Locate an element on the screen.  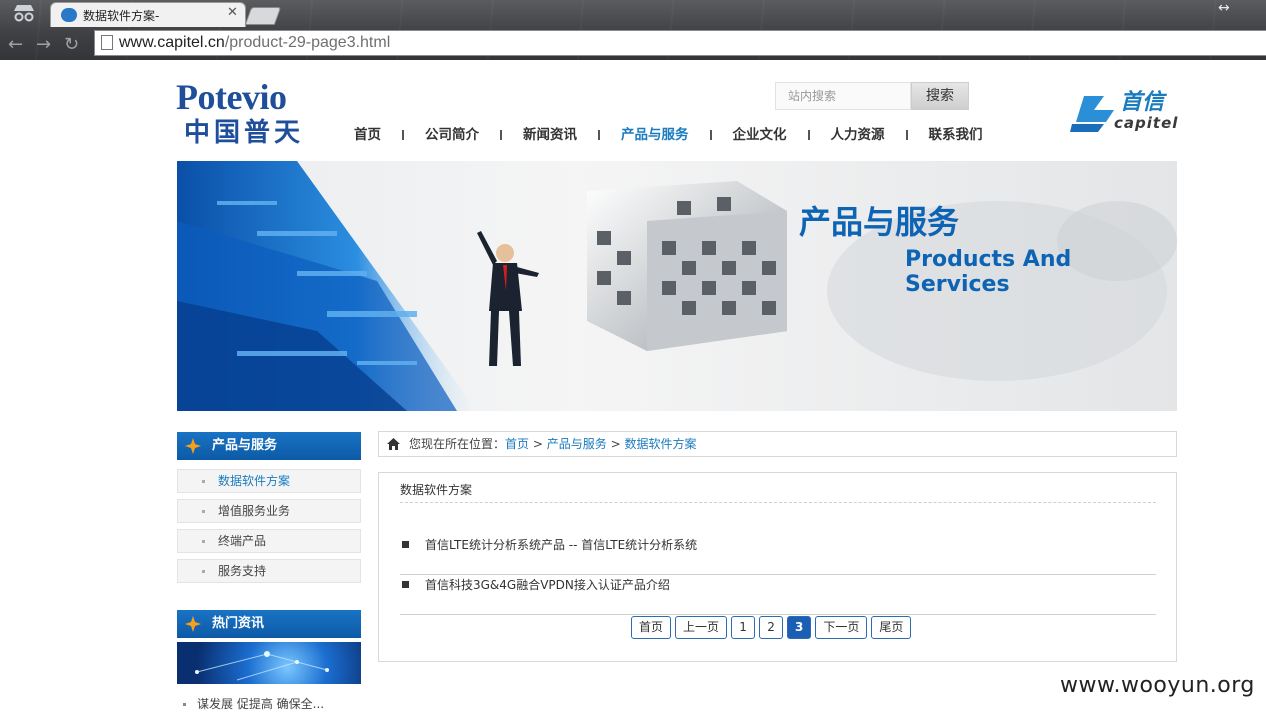
banner-title-cn: 产品与服务 is located at coordinates (879, 222).